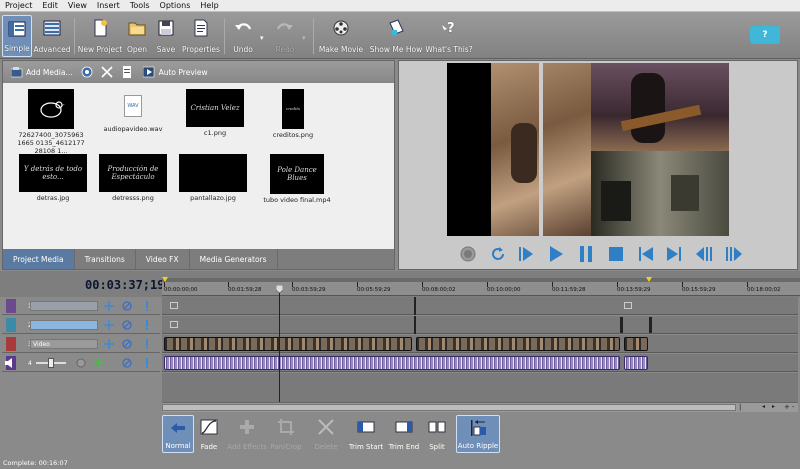 The width and height of the screenshot is (800, 469). I want to click on help-button: ?, so click(765, 35).